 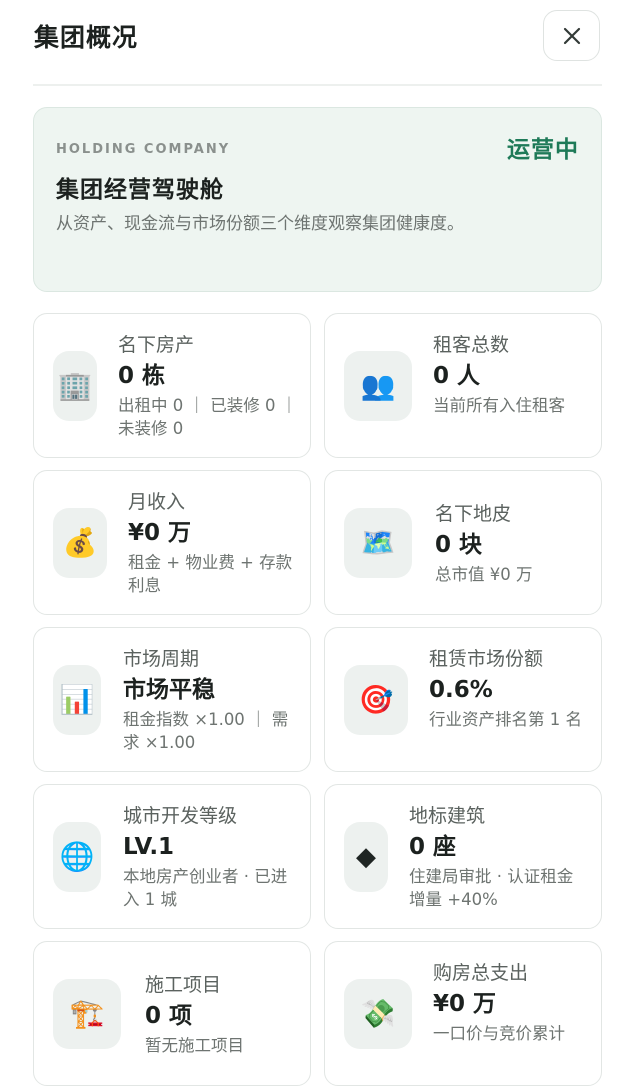 I want to click on stat-card-construction: 🏗️ 施工项目 0 项 暂无施工项目, so click(x=172, y=1013).